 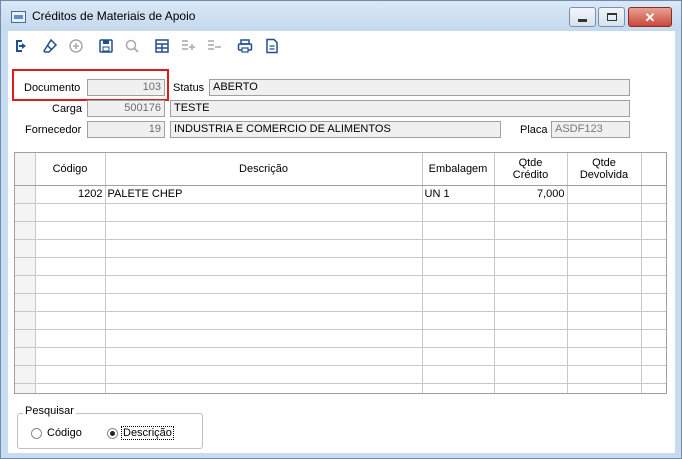 I want to click on report-button, so click(x=272, y=46).